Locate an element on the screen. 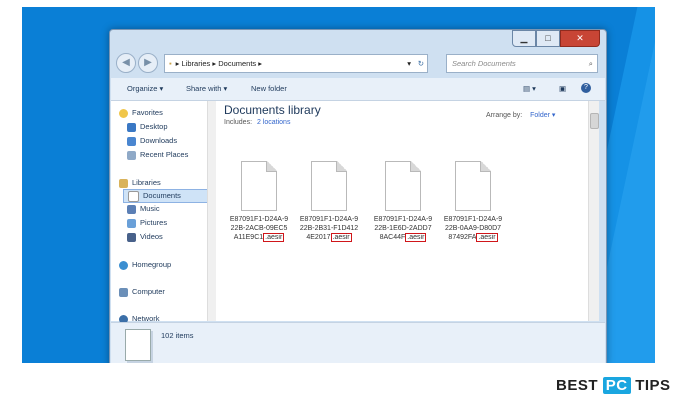  locations-link: 2 locations is located at coordinates (273, 122).